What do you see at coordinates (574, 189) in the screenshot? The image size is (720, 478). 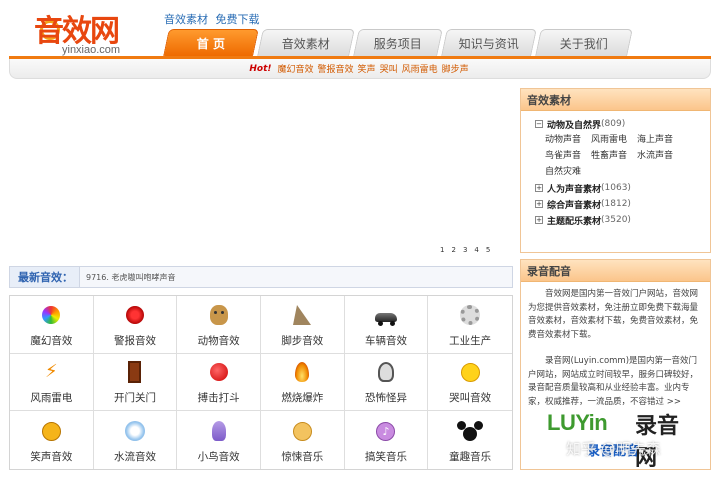 I see `tree-node-label: 人为声音素材` at bounding box center [574, 189].